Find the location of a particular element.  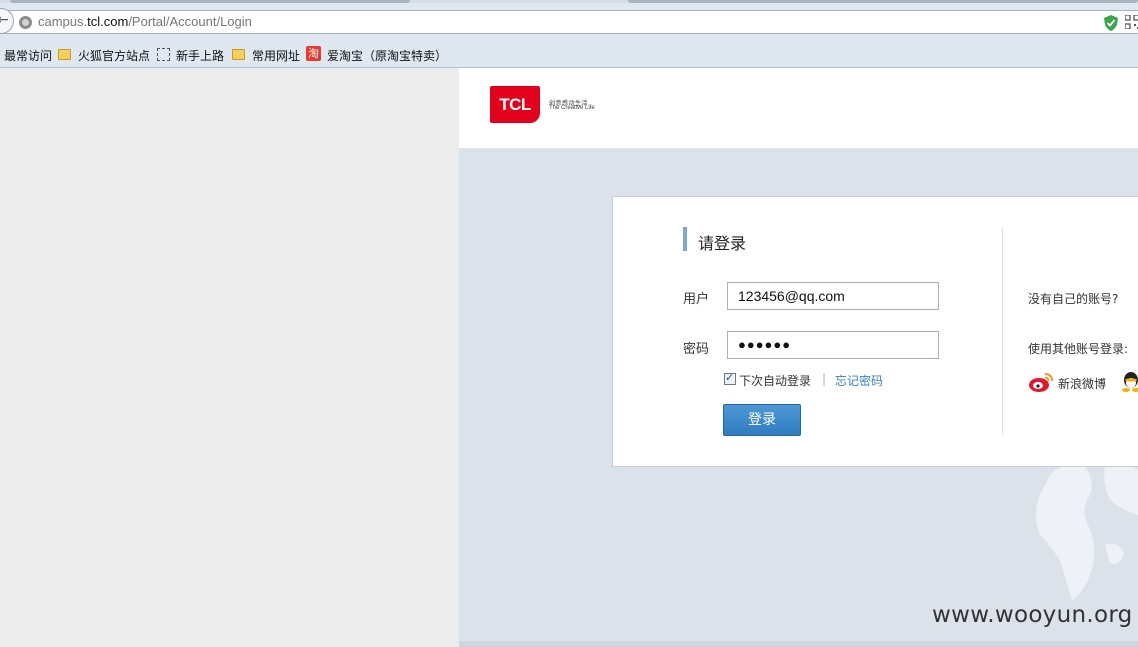

qq-icon is located at coordinates (1129, 382).